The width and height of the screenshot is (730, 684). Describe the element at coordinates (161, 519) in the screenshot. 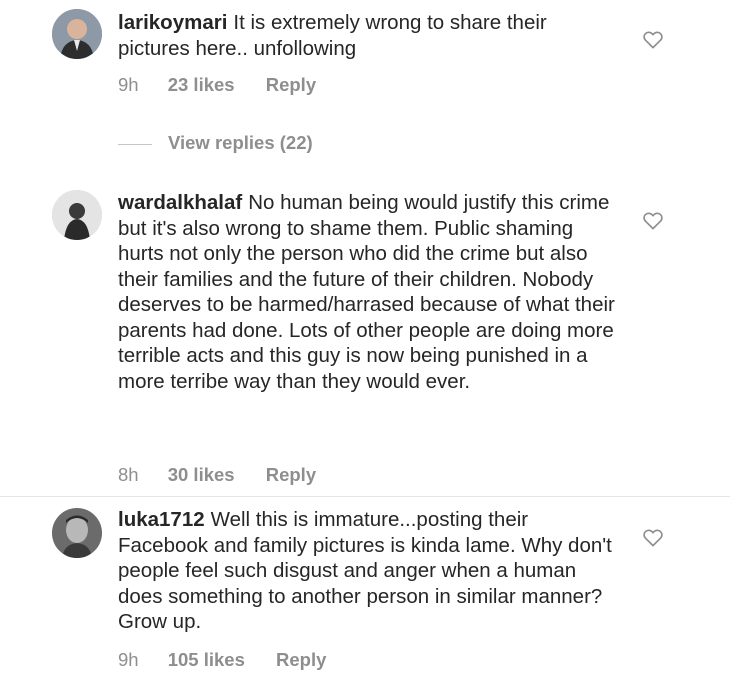

I see `comment-username: luka1712` at that location.